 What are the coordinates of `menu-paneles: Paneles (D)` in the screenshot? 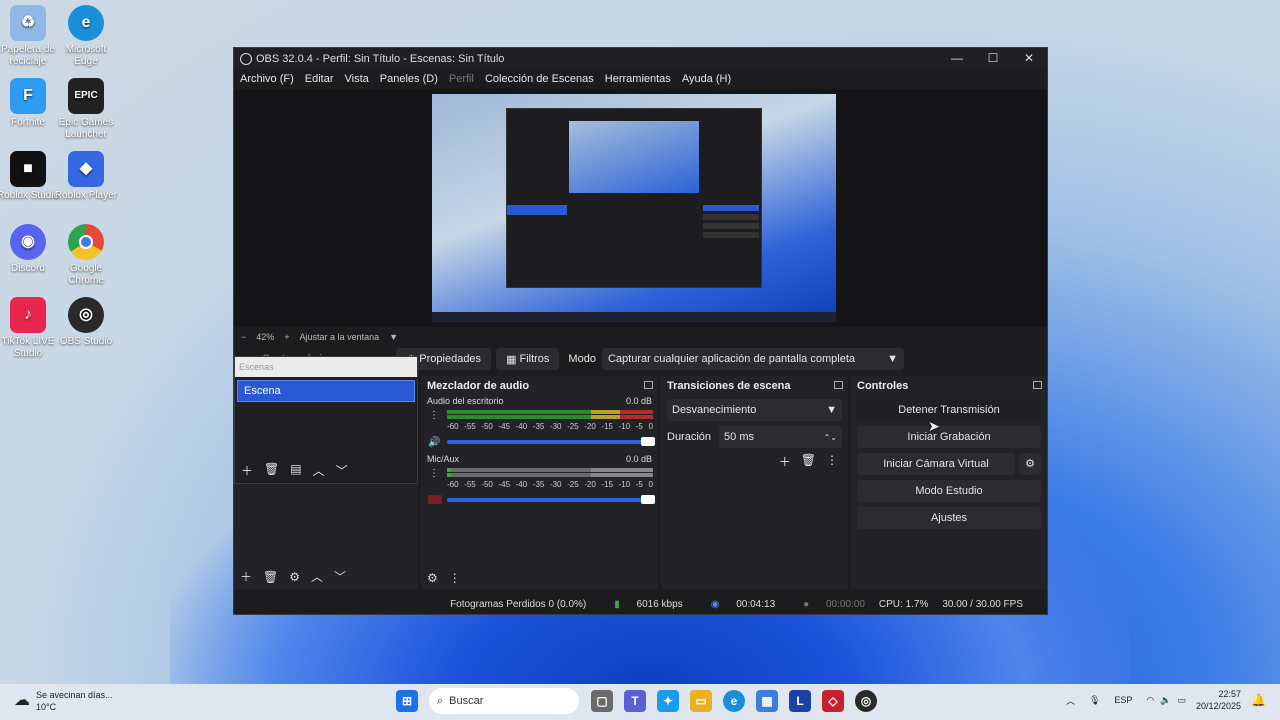 It's located at (409, 79).